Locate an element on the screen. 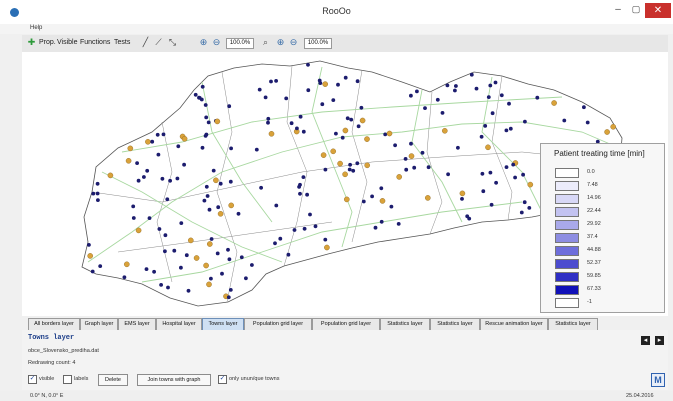 This screenshot has width=673, height=401. zoom-in-2-icon: ⊕ is located at coordinates (280, 42).